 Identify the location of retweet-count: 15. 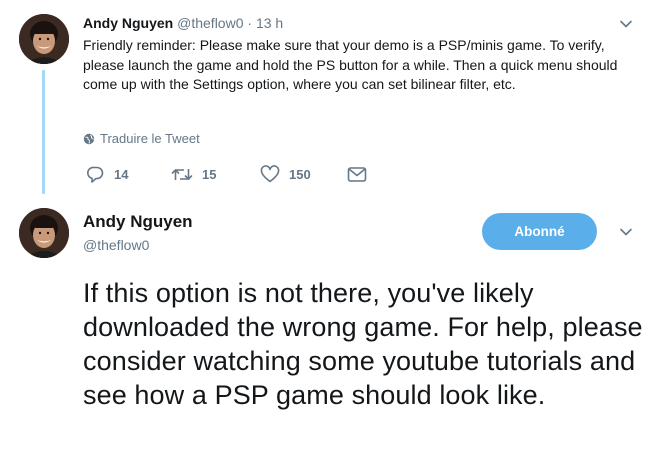
(209, 174).